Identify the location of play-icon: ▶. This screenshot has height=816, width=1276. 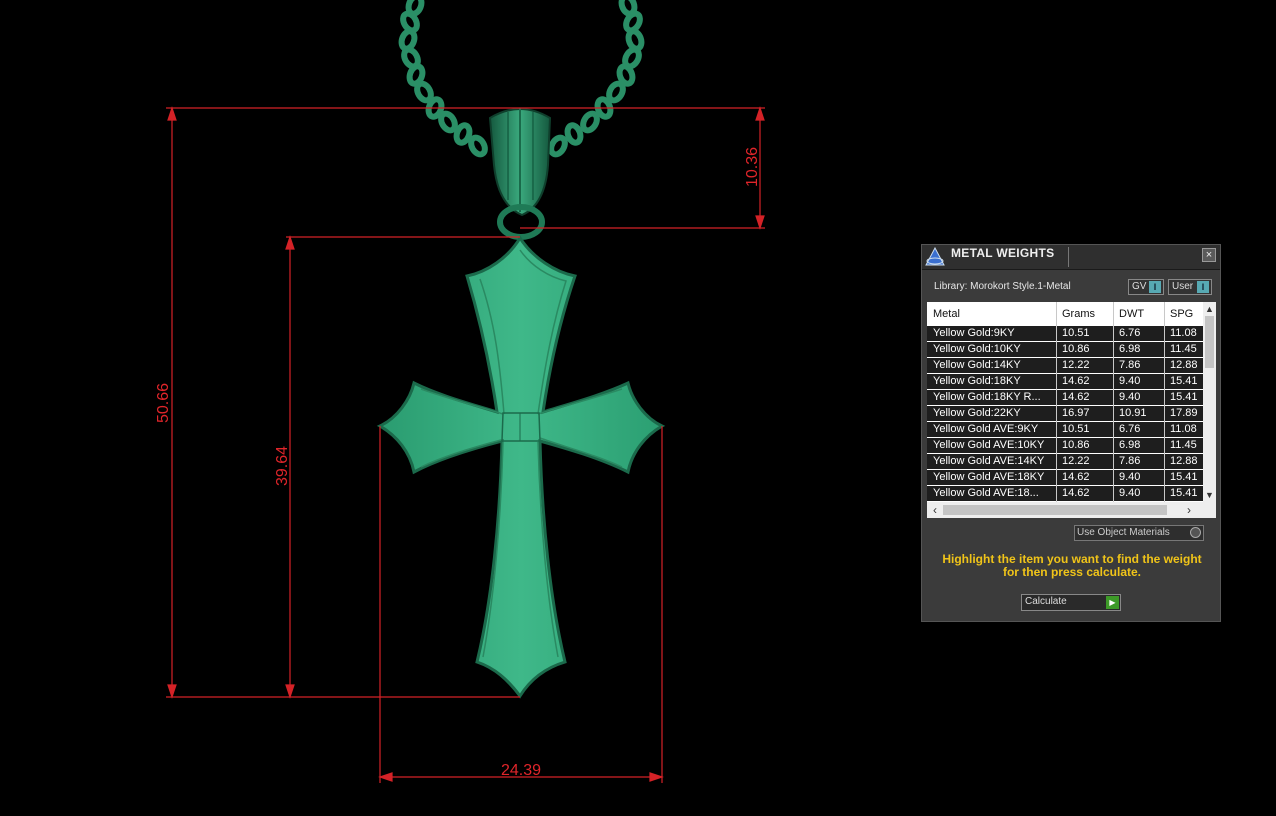
(1112, 602).